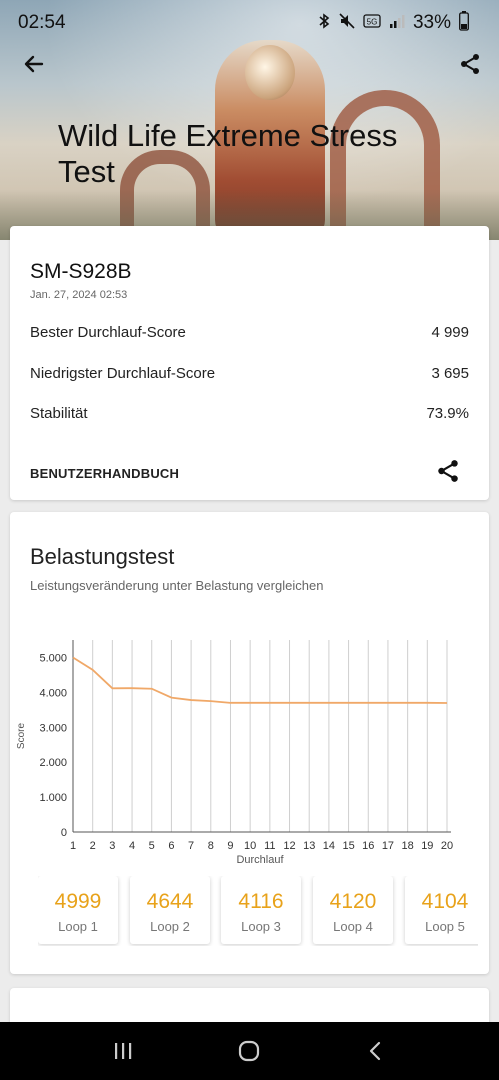  What do you see at coordinates (289, 846) in the screenshot?
I see `x-tick-label: 12` at bounding box center [289, 846].